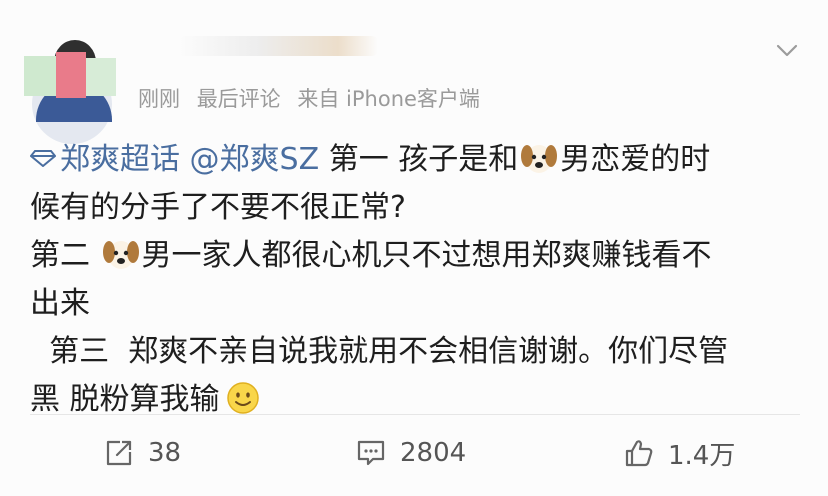 This screenshot has height=496, width=828. I want to click on content-line-1: 郑爽超话 @郑爽SZ 第一 孩子是和 男恋爱的时, so click(415, 160).